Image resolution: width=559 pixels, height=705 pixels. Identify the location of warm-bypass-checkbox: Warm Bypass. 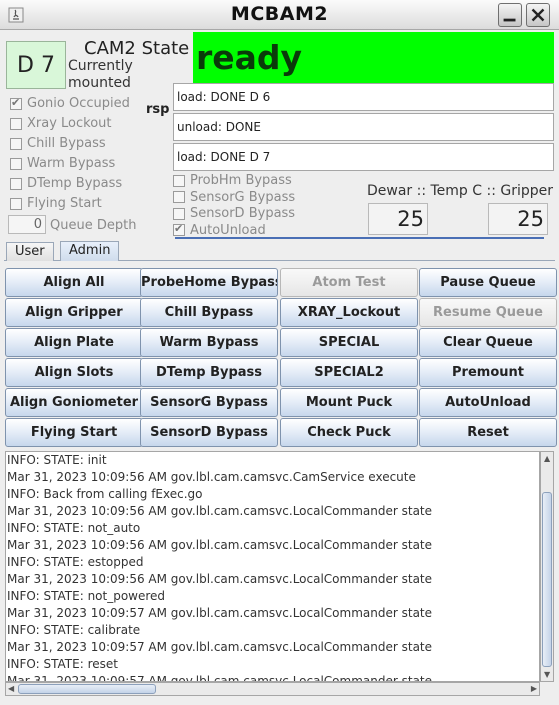
(62, 163).